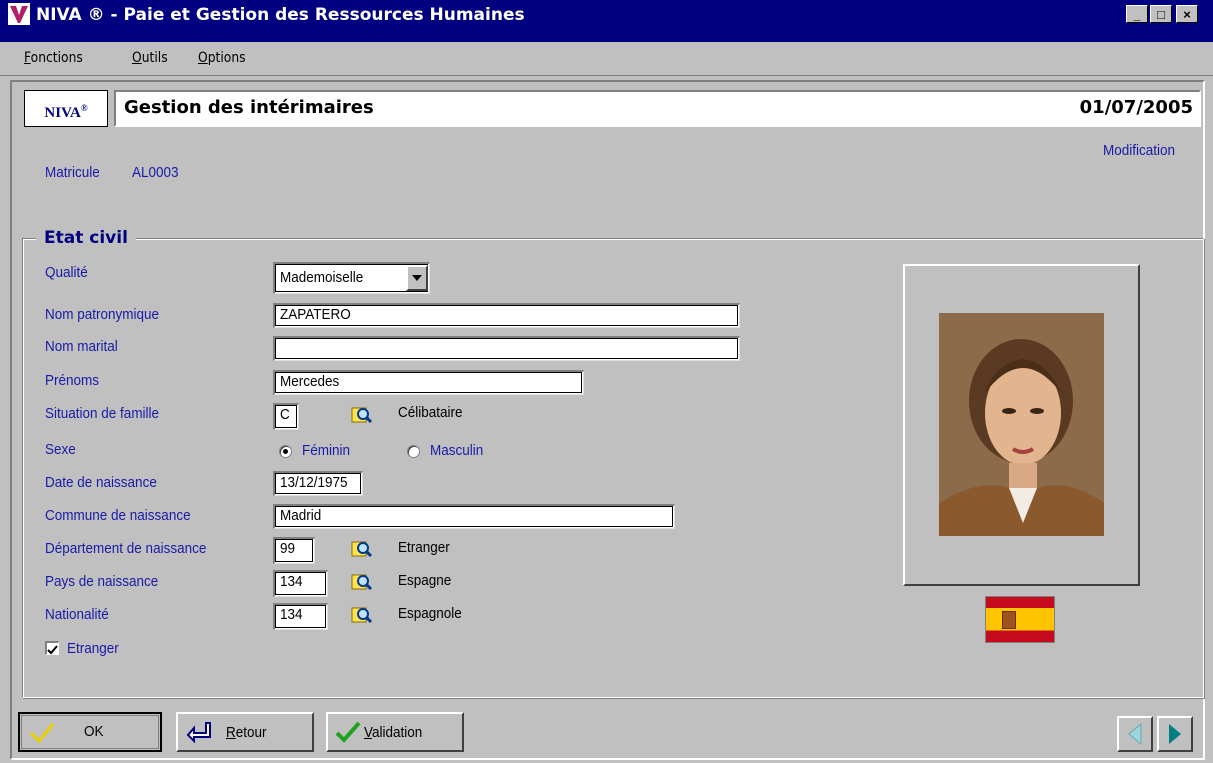  Describe the element at coordinates (66, 272) in the screenshot. I see `qualite-label: Qualité` at that location.